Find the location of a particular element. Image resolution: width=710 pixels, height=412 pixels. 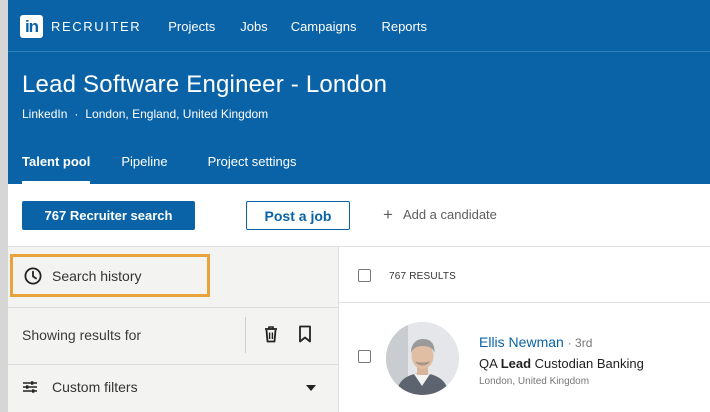

trash-icon is located at coordinates (271, 334).